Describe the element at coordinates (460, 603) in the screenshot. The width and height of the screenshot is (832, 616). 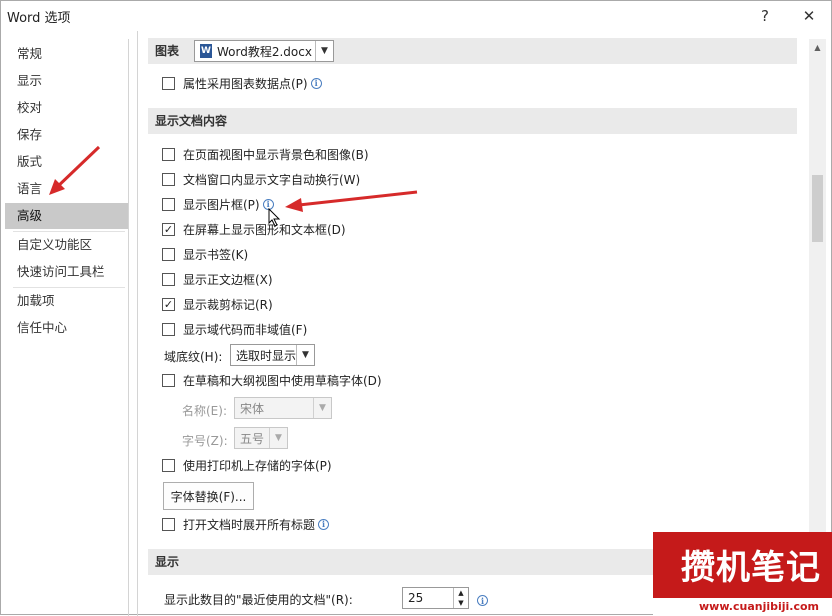
I see `spin-down-icon: ▼` at that location.